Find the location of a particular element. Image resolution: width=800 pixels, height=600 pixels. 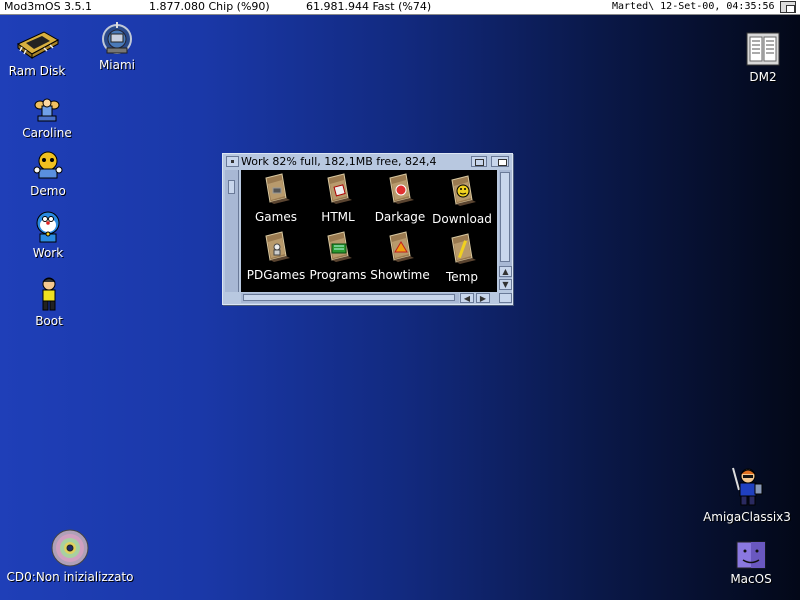

memory-chip-icon is located at coordinates (38, 45).